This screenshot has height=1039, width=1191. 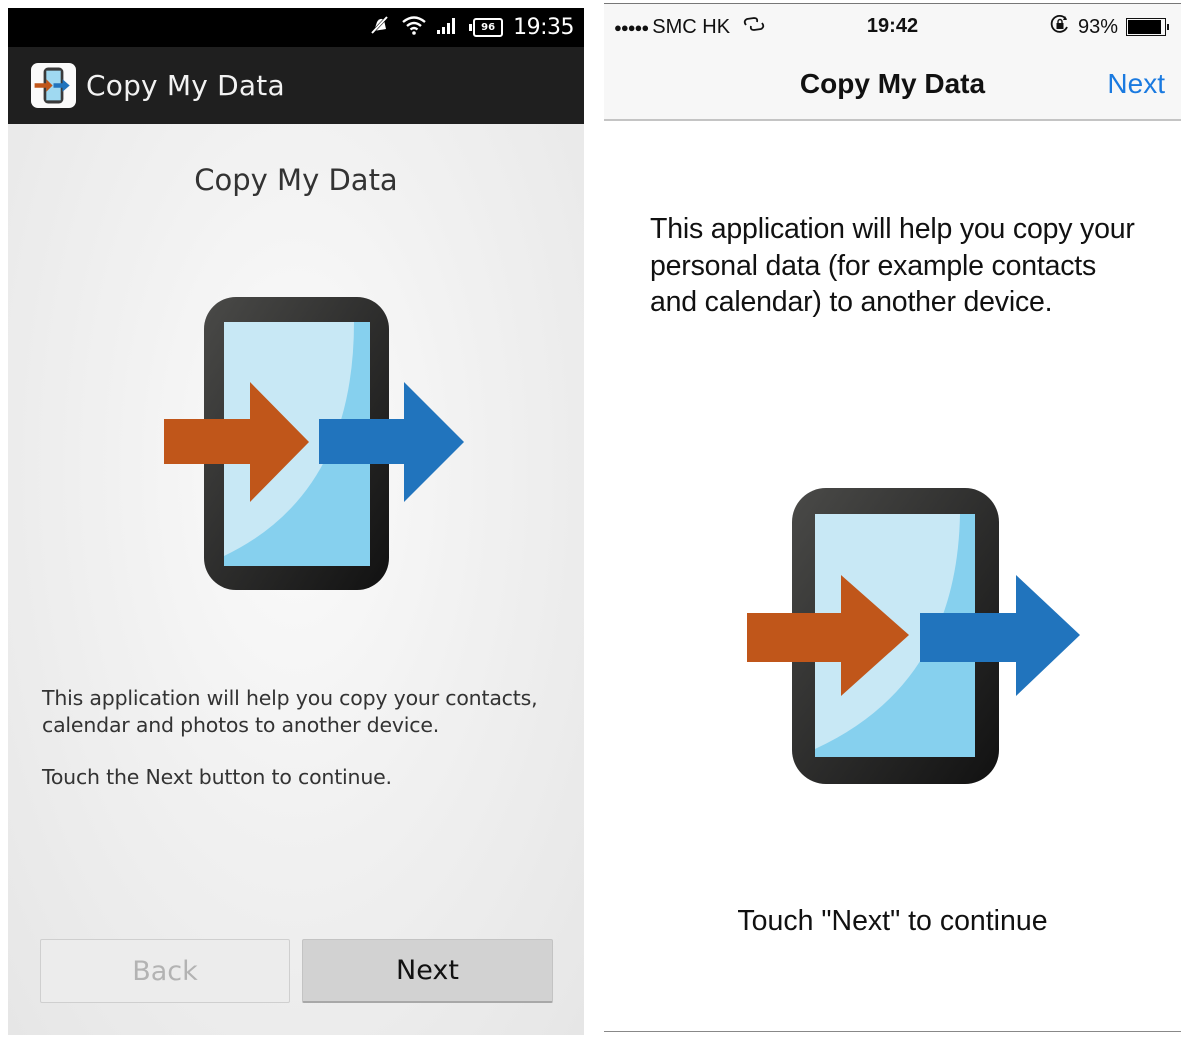 I want to click on carrier-name: SMC HK, so click(x=691, y=26).